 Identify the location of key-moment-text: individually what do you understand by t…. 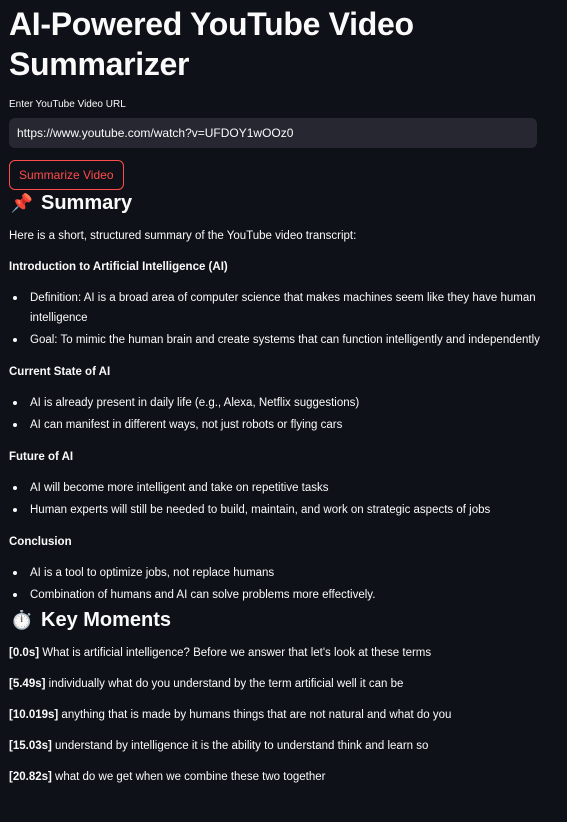
(224, 684).